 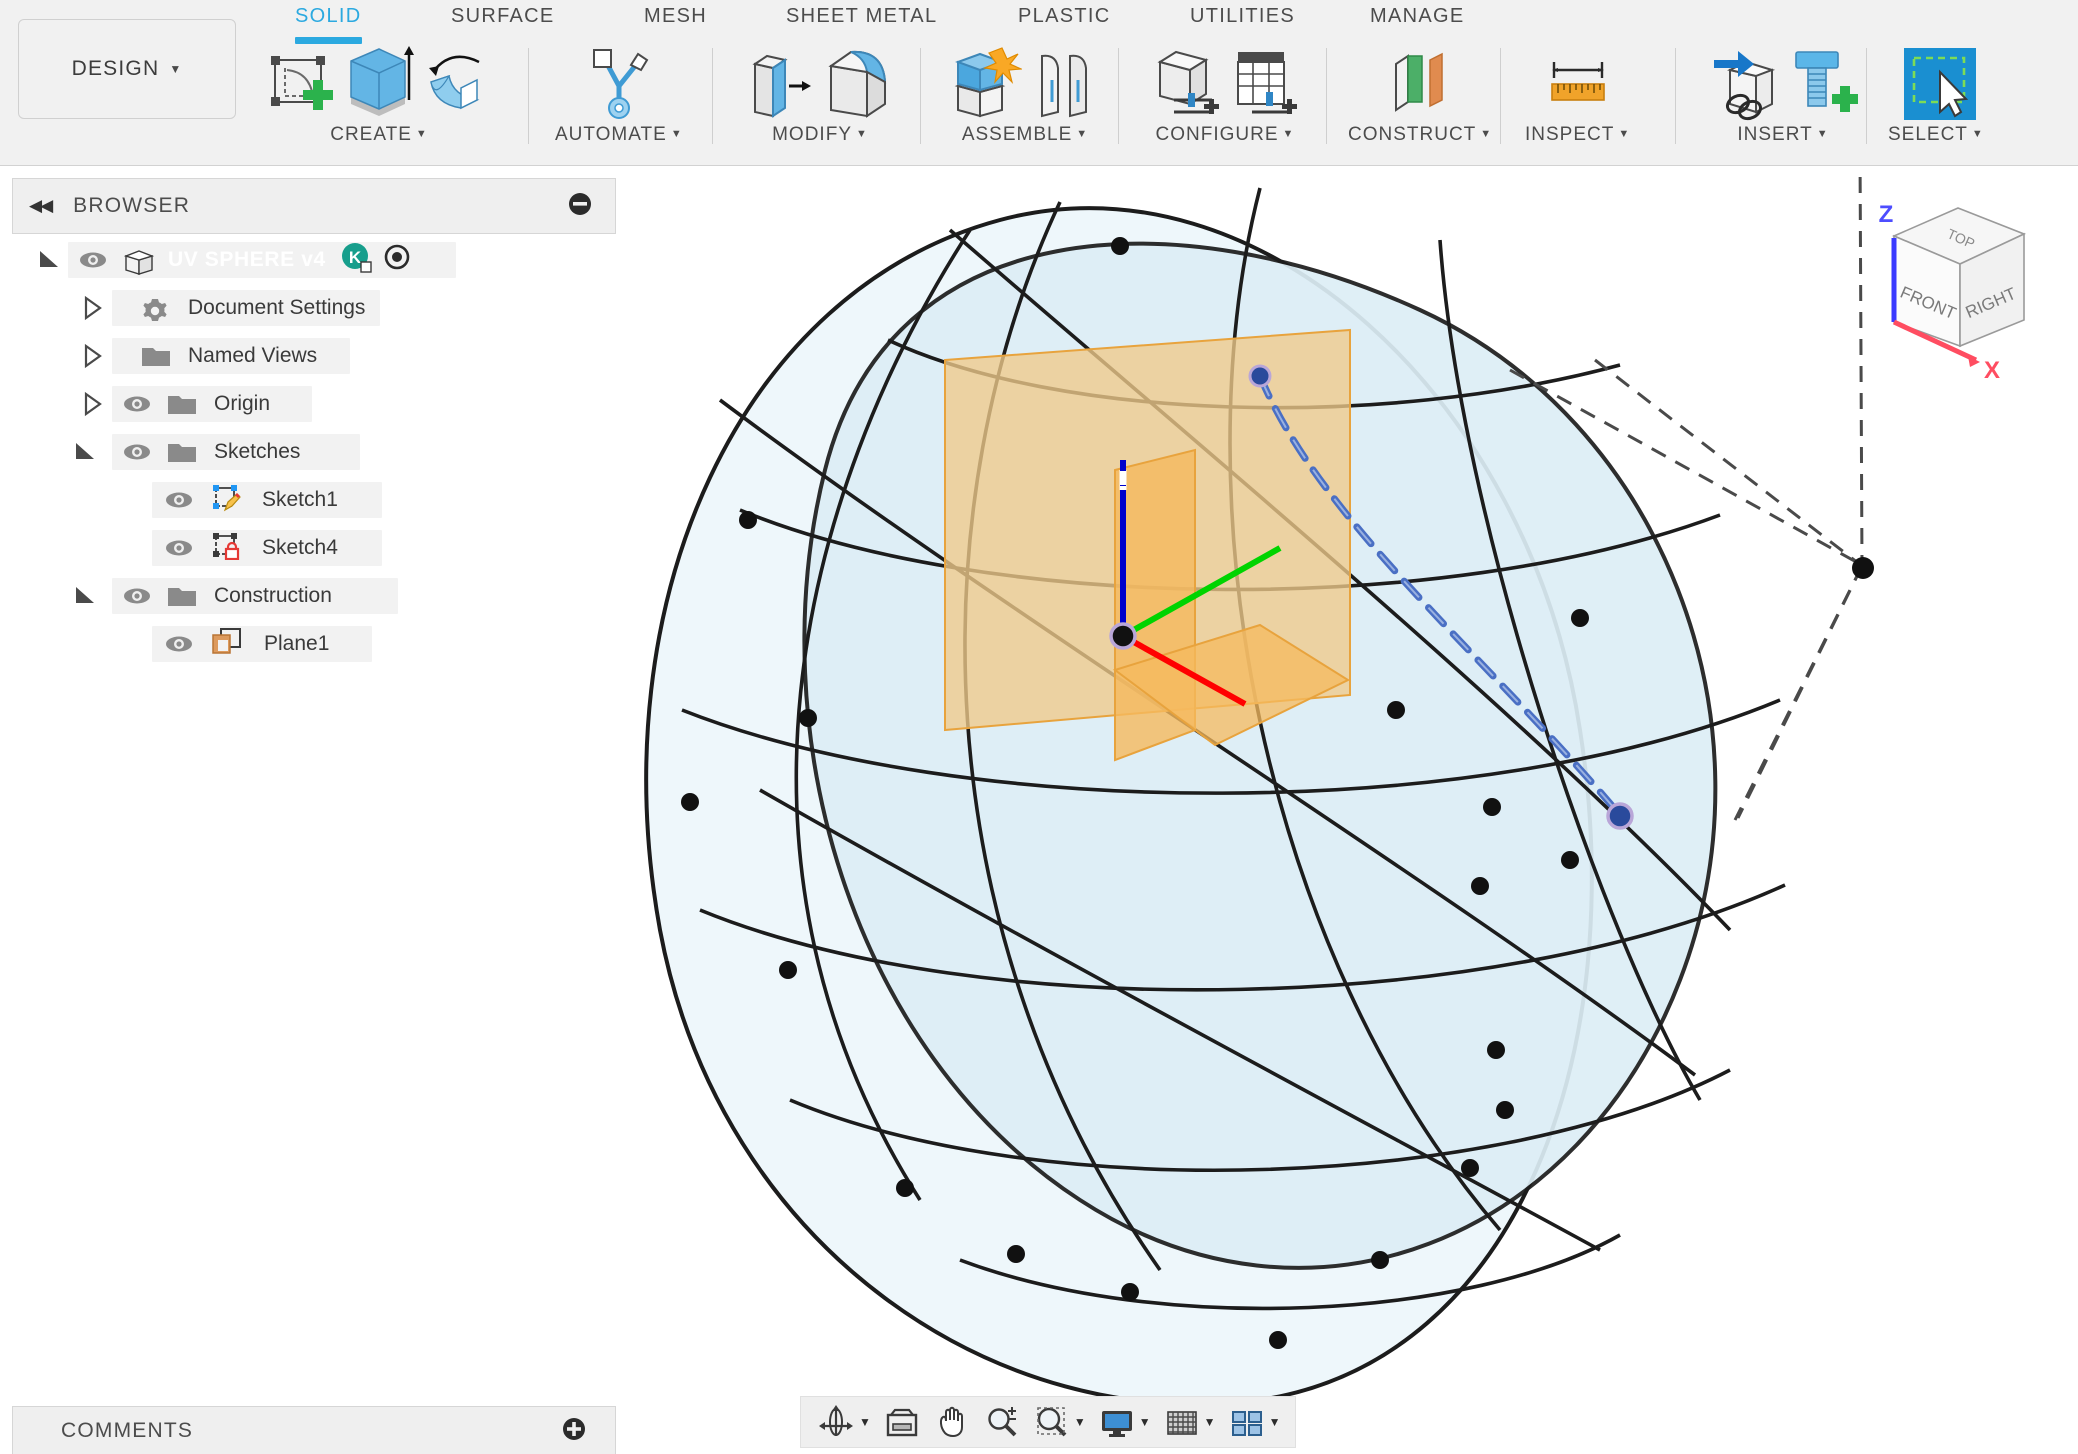 I want to click on create-sketch-icon, so click(x=301, y=82).